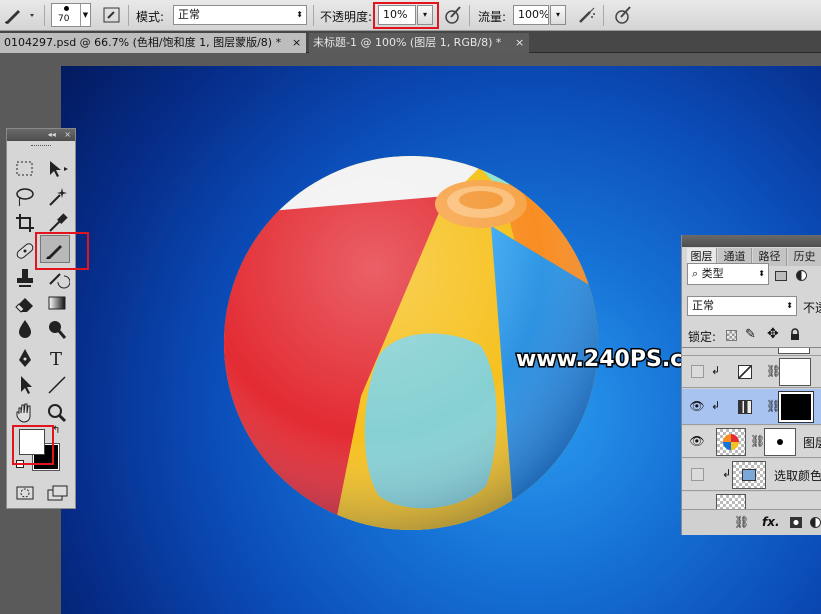  I want to click on clone-stamp-icon, so click(25, 278).